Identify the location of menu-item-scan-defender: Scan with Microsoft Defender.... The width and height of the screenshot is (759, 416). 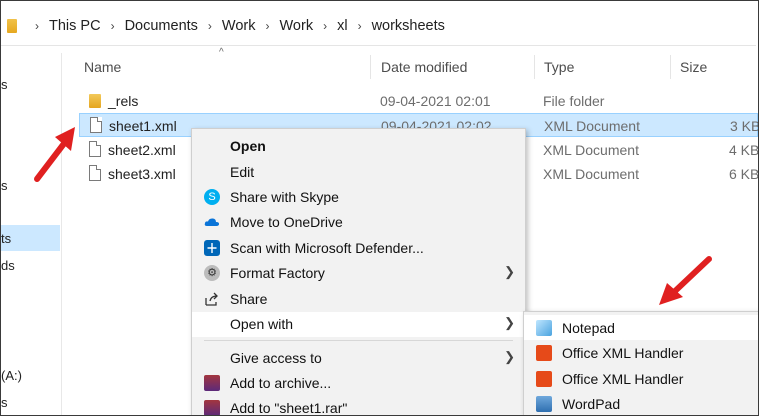
(358, 248).